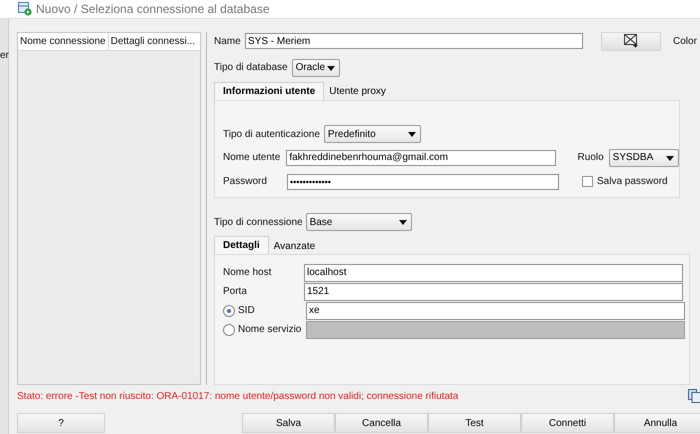  What do you see at coordinates (270, 330) in the screenshot?
I see `radio-label: Nome servizio` at bounding box center [270, 330].